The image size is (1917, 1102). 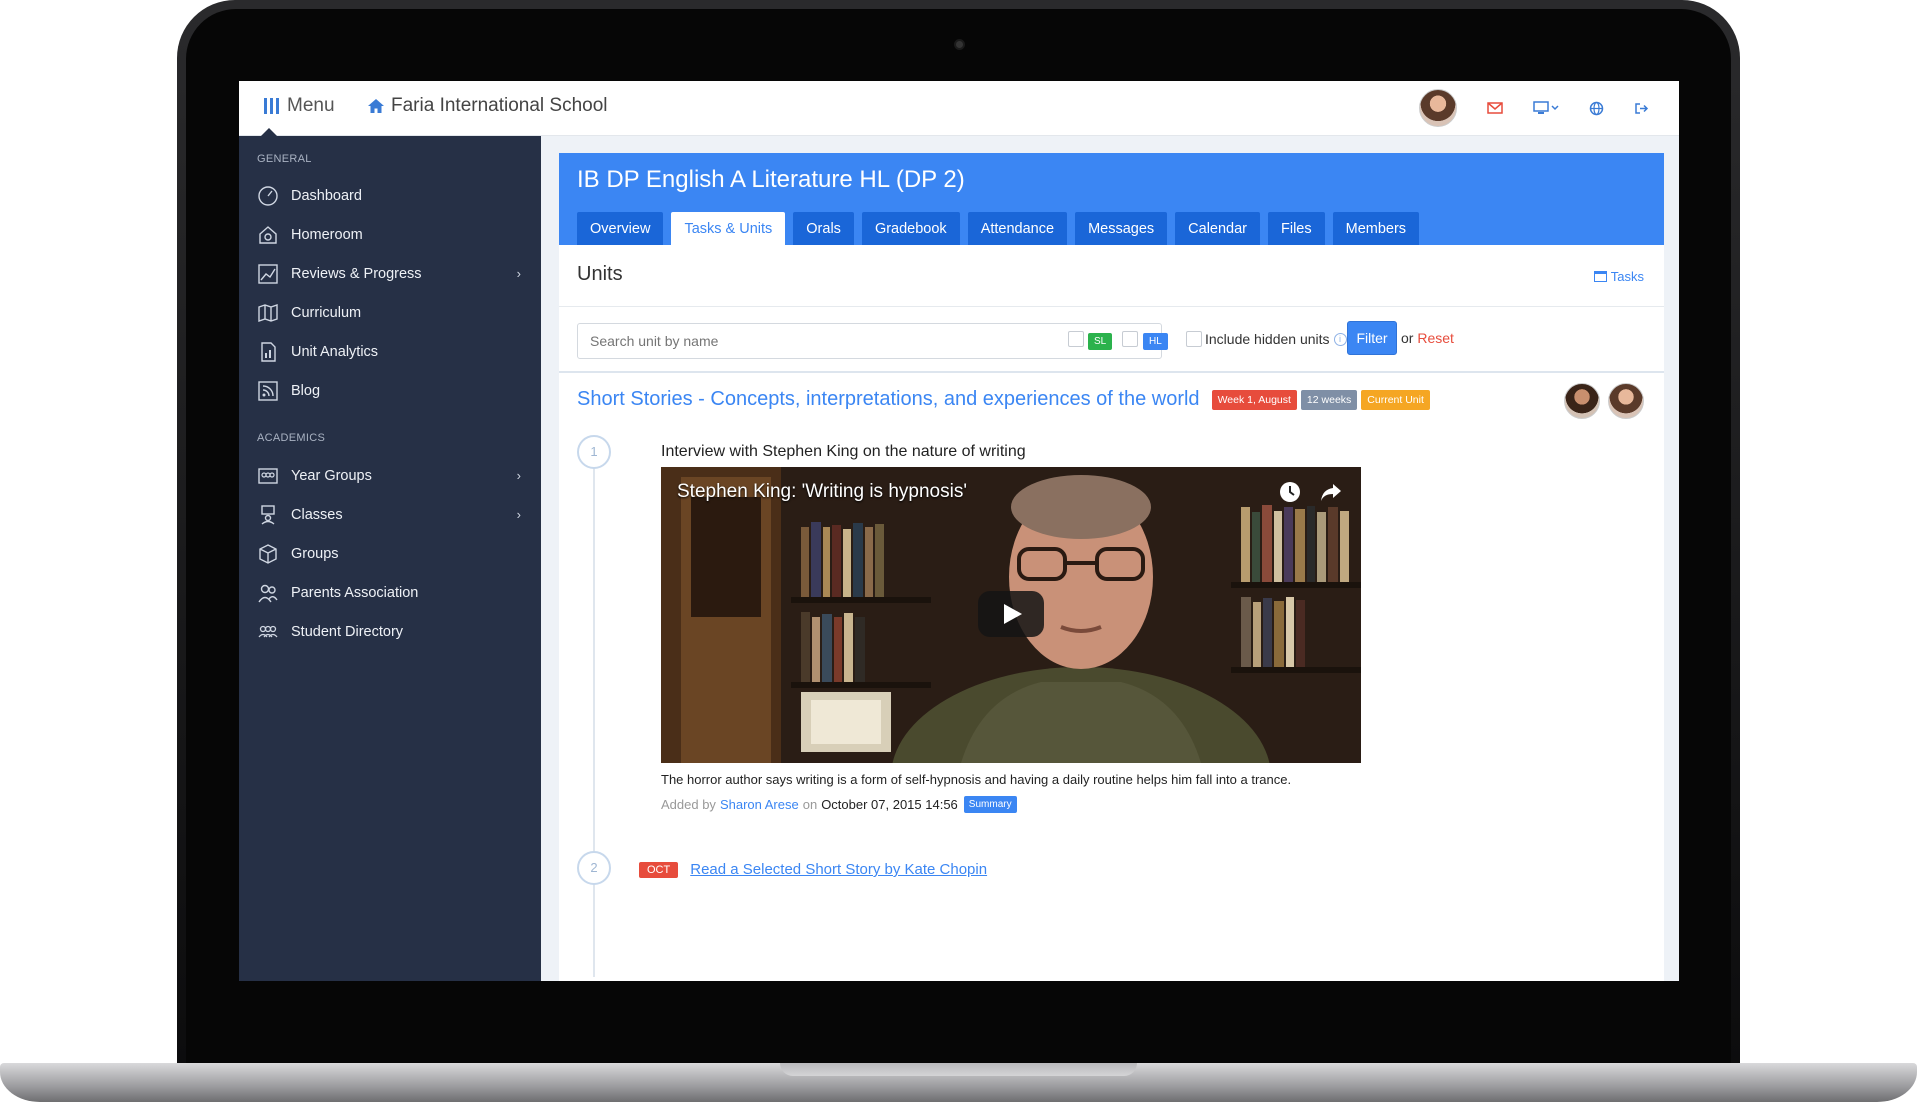 I want to click on watch-later-icon, so click(x=1290, y=492).